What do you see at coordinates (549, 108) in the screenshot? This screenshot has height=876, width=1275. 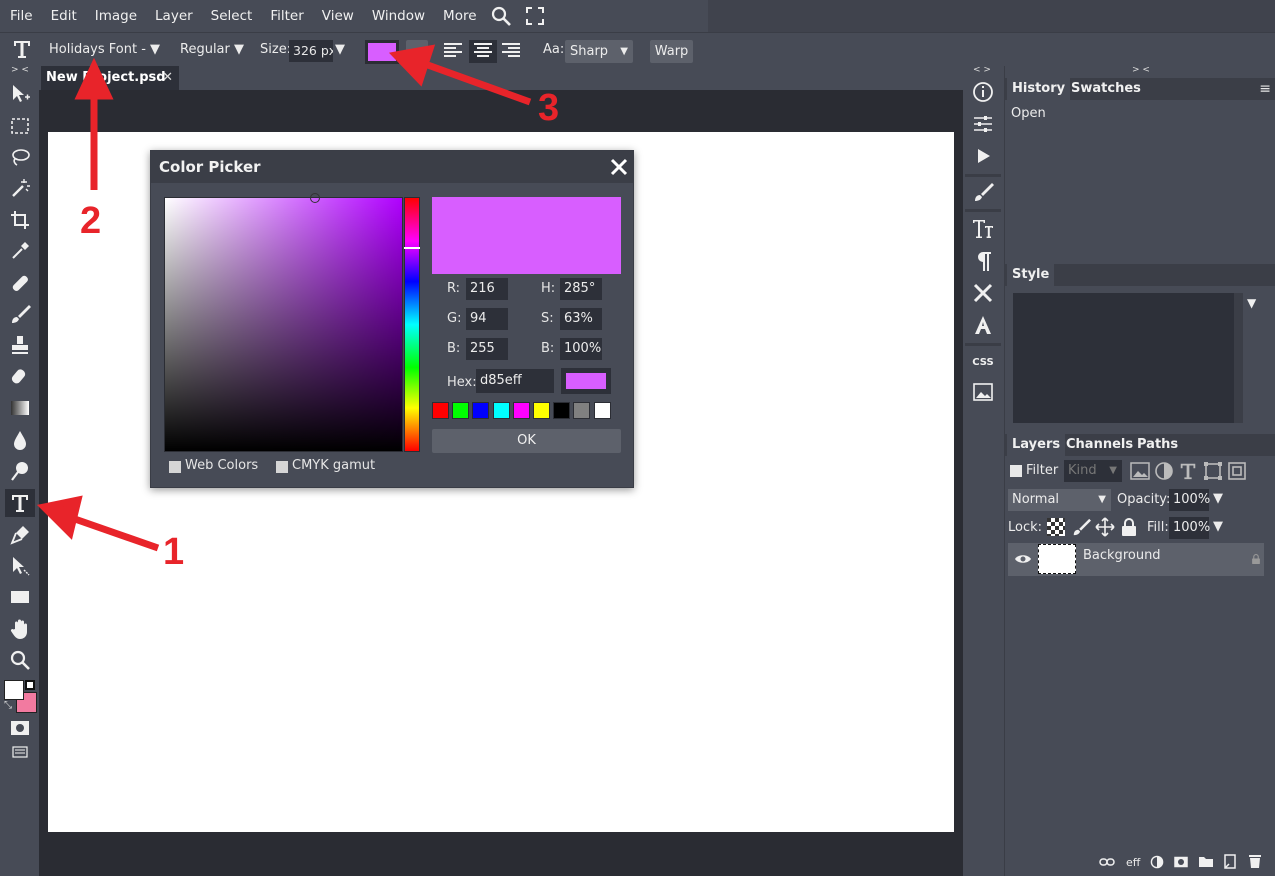 I see `annotation-label-3: 3` at bounding box center [549, 108].